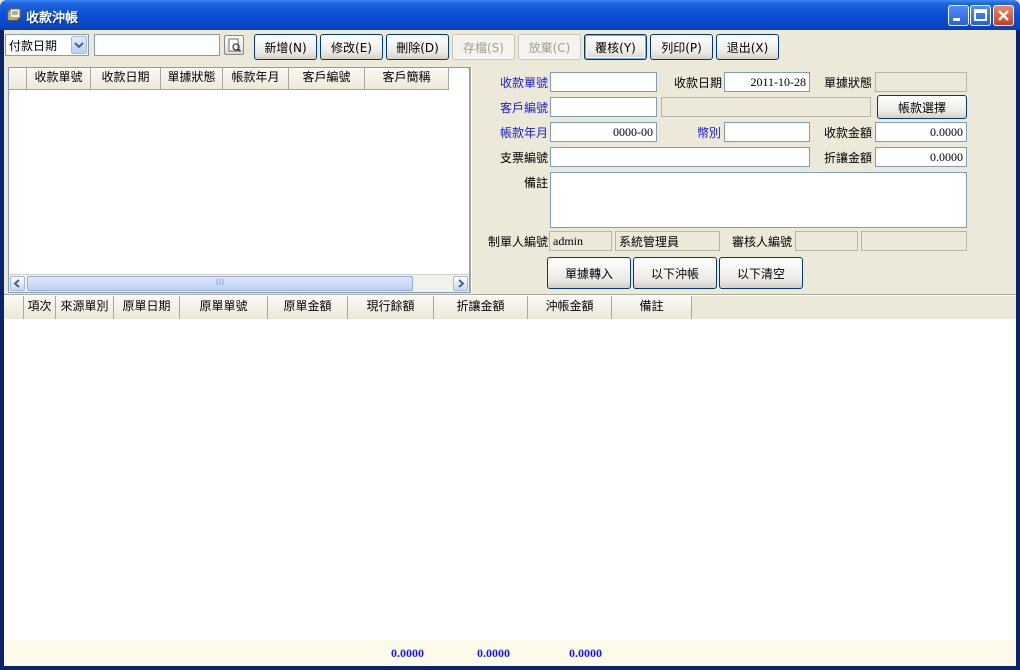 The width and height of the screenshot is (1020, 670). I want to click on col-remarks: 備註, so click(652, 307).